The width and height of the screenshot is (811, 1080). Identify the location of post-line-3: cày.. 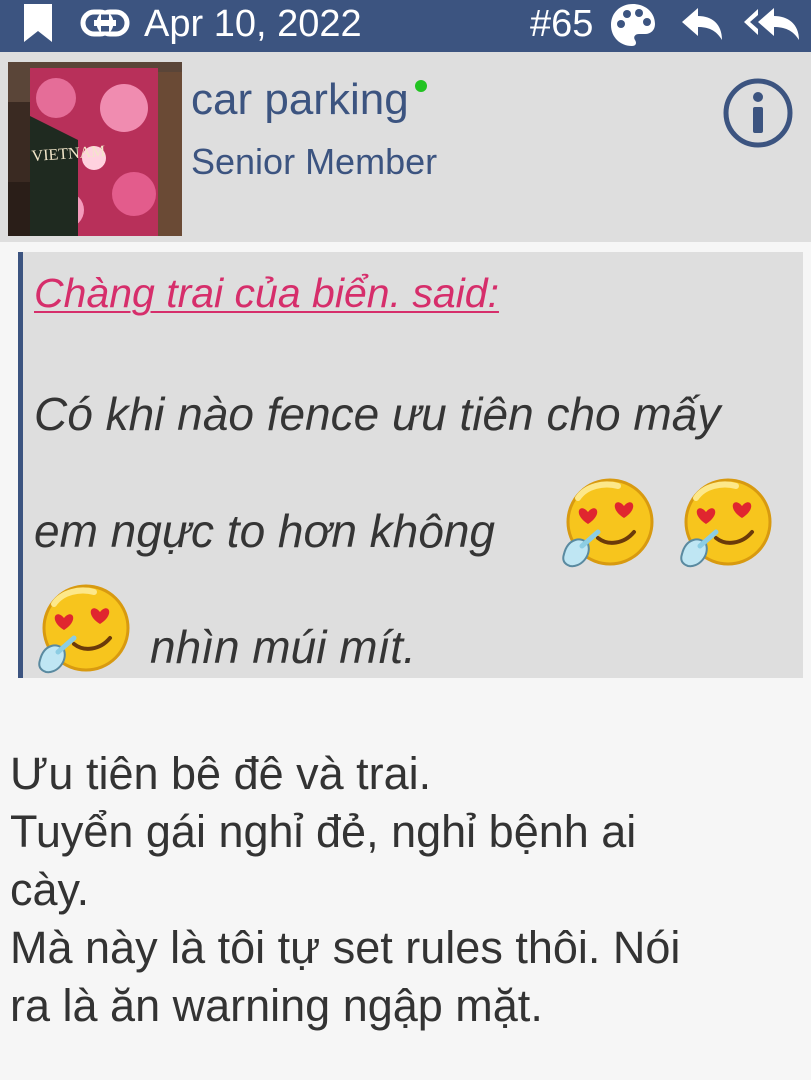
(50, 889).